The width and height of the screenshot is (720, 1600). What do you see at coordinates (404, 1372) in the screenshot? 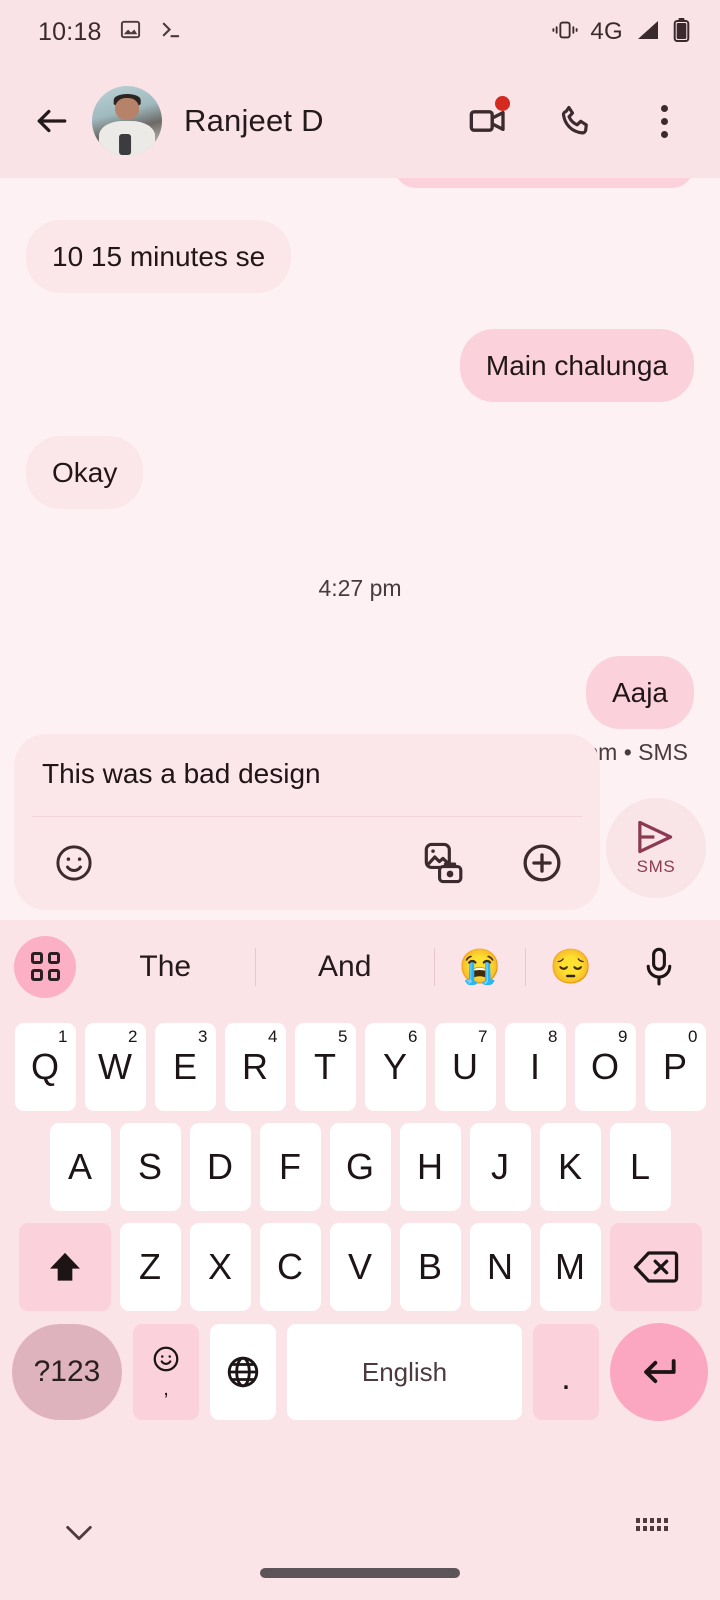
I see `space-key: English` at bounding box center [404, 1372].